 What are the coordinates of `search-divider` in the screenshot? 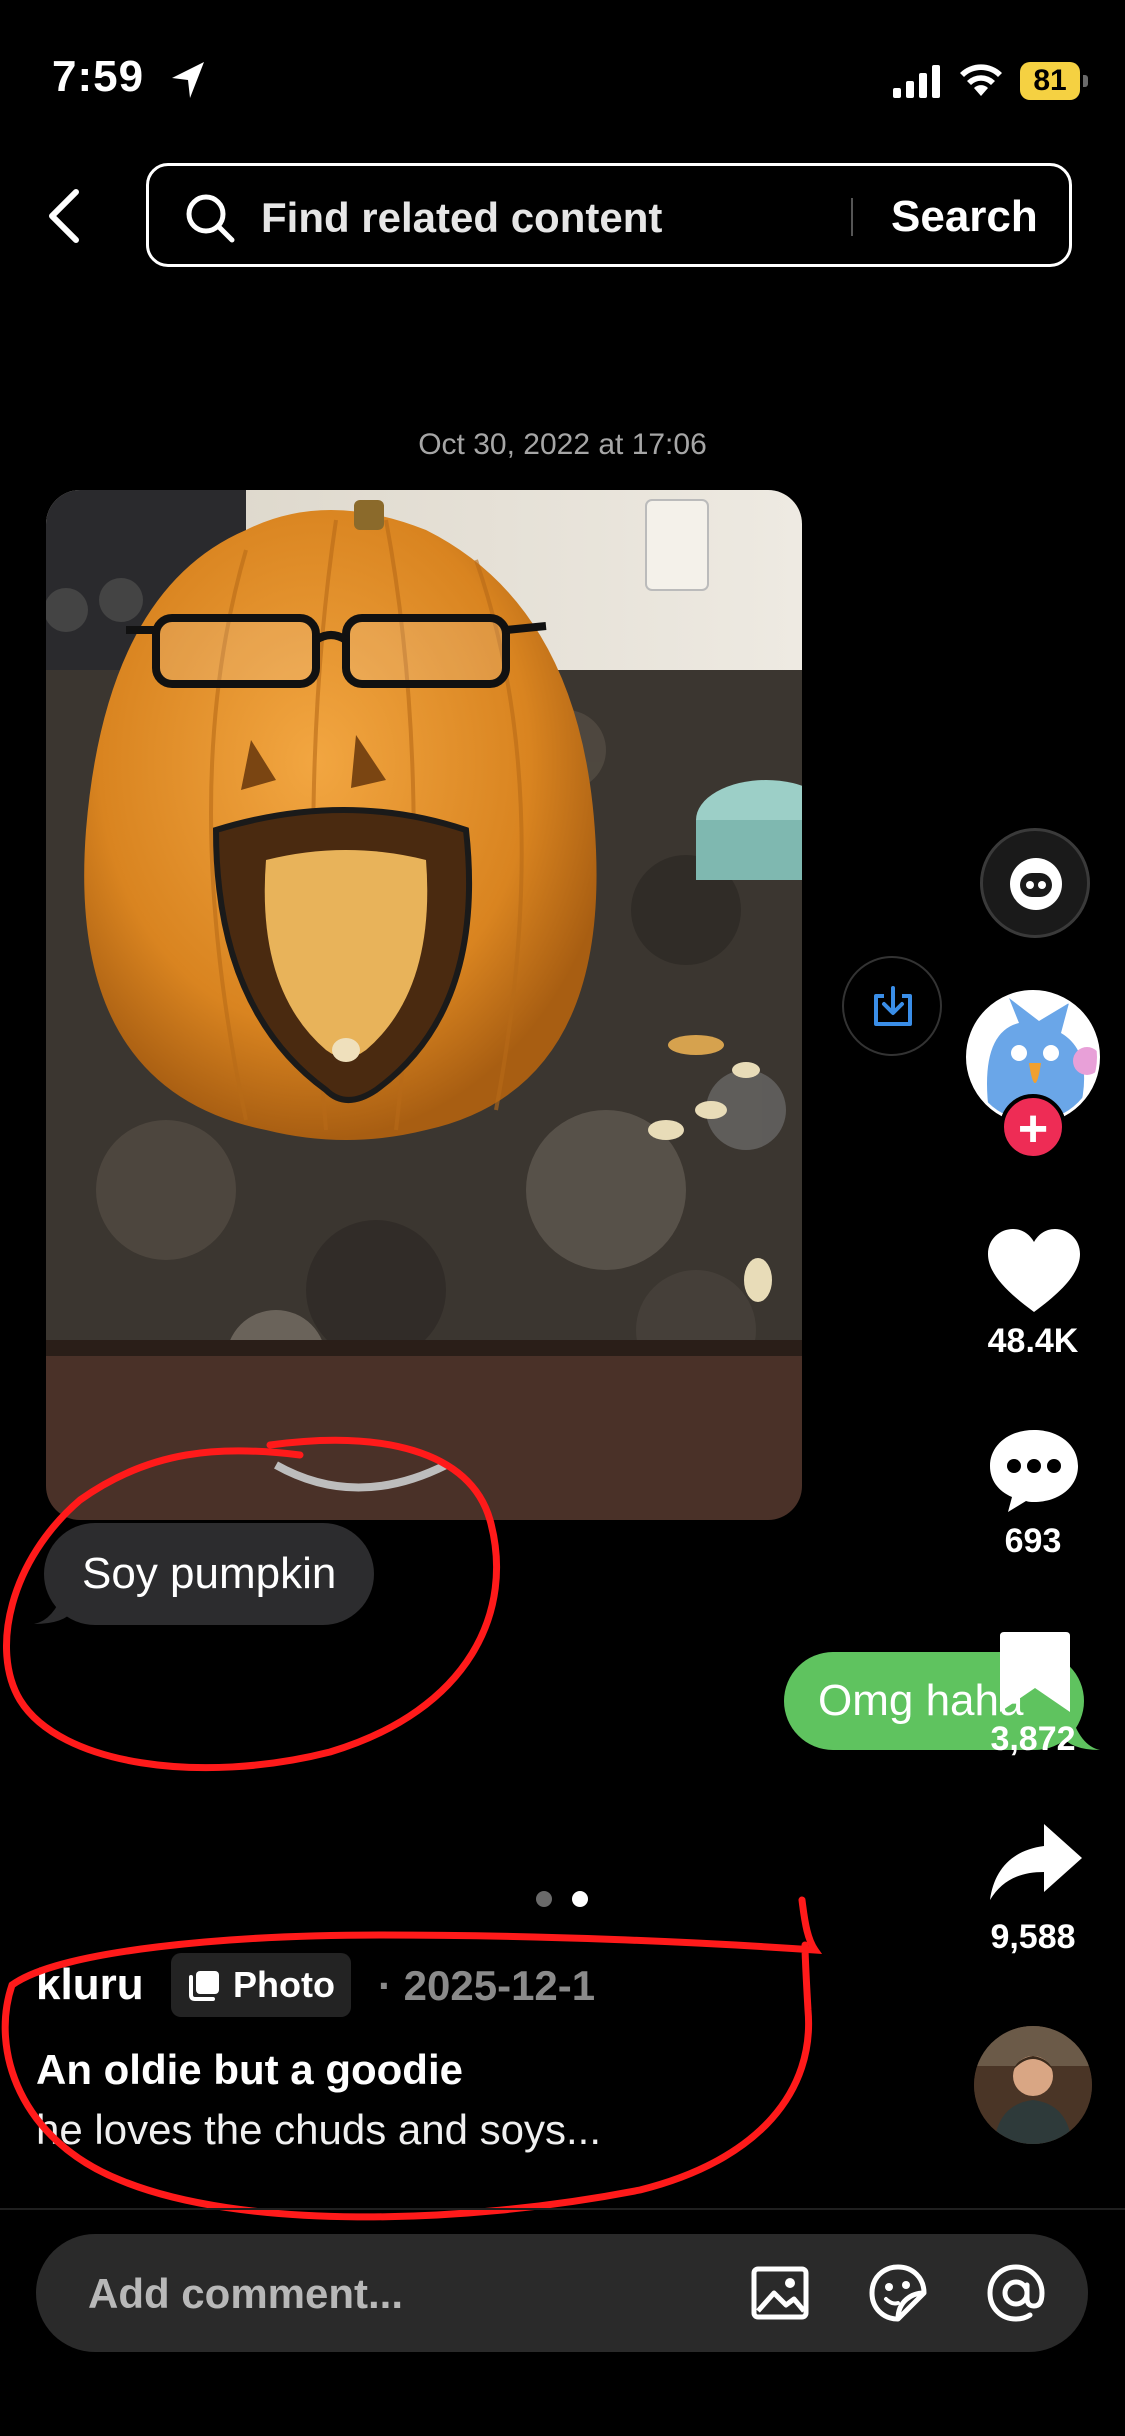 It's located at (852, 217).